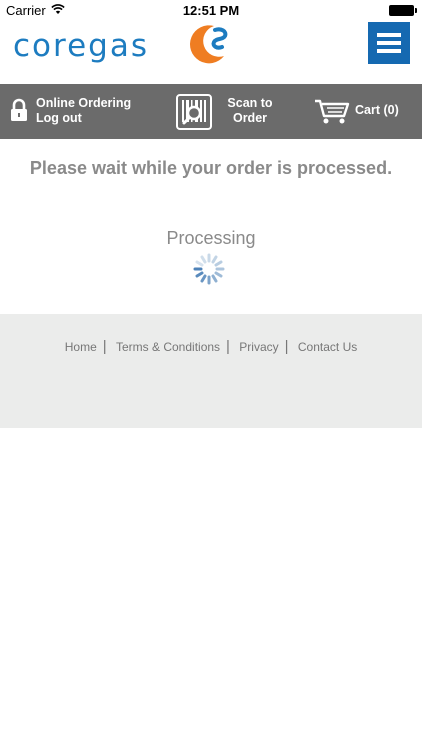 This screenshot has width=422, height=750. What do you see at coordinates (168, 347) in the screenshot?
I see `footer-link-terms: Terms & Conditions` at bounding box center [168, 347].